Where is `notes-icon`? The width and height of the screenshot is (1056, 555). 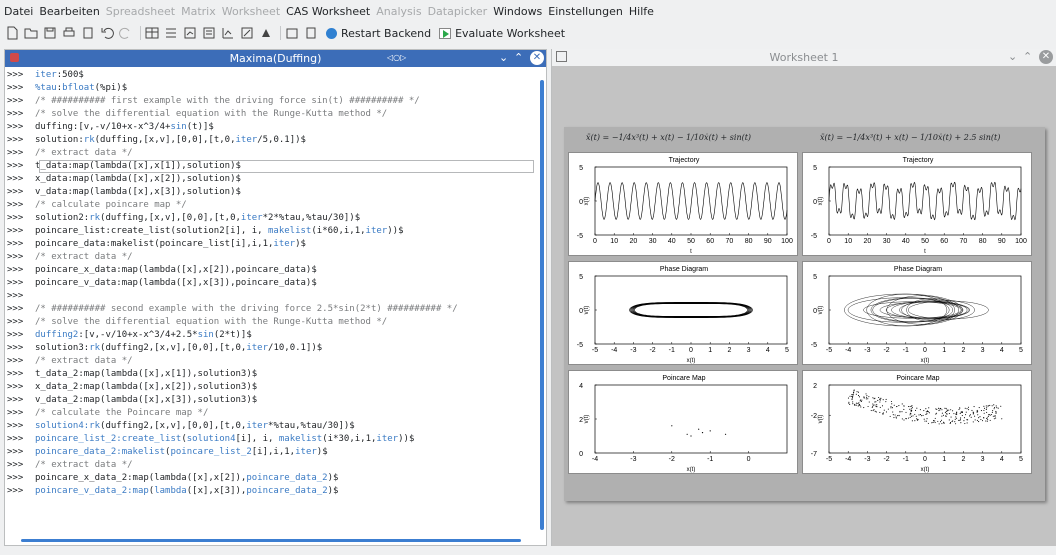 notes-icon is located at coordinates (209, 33).